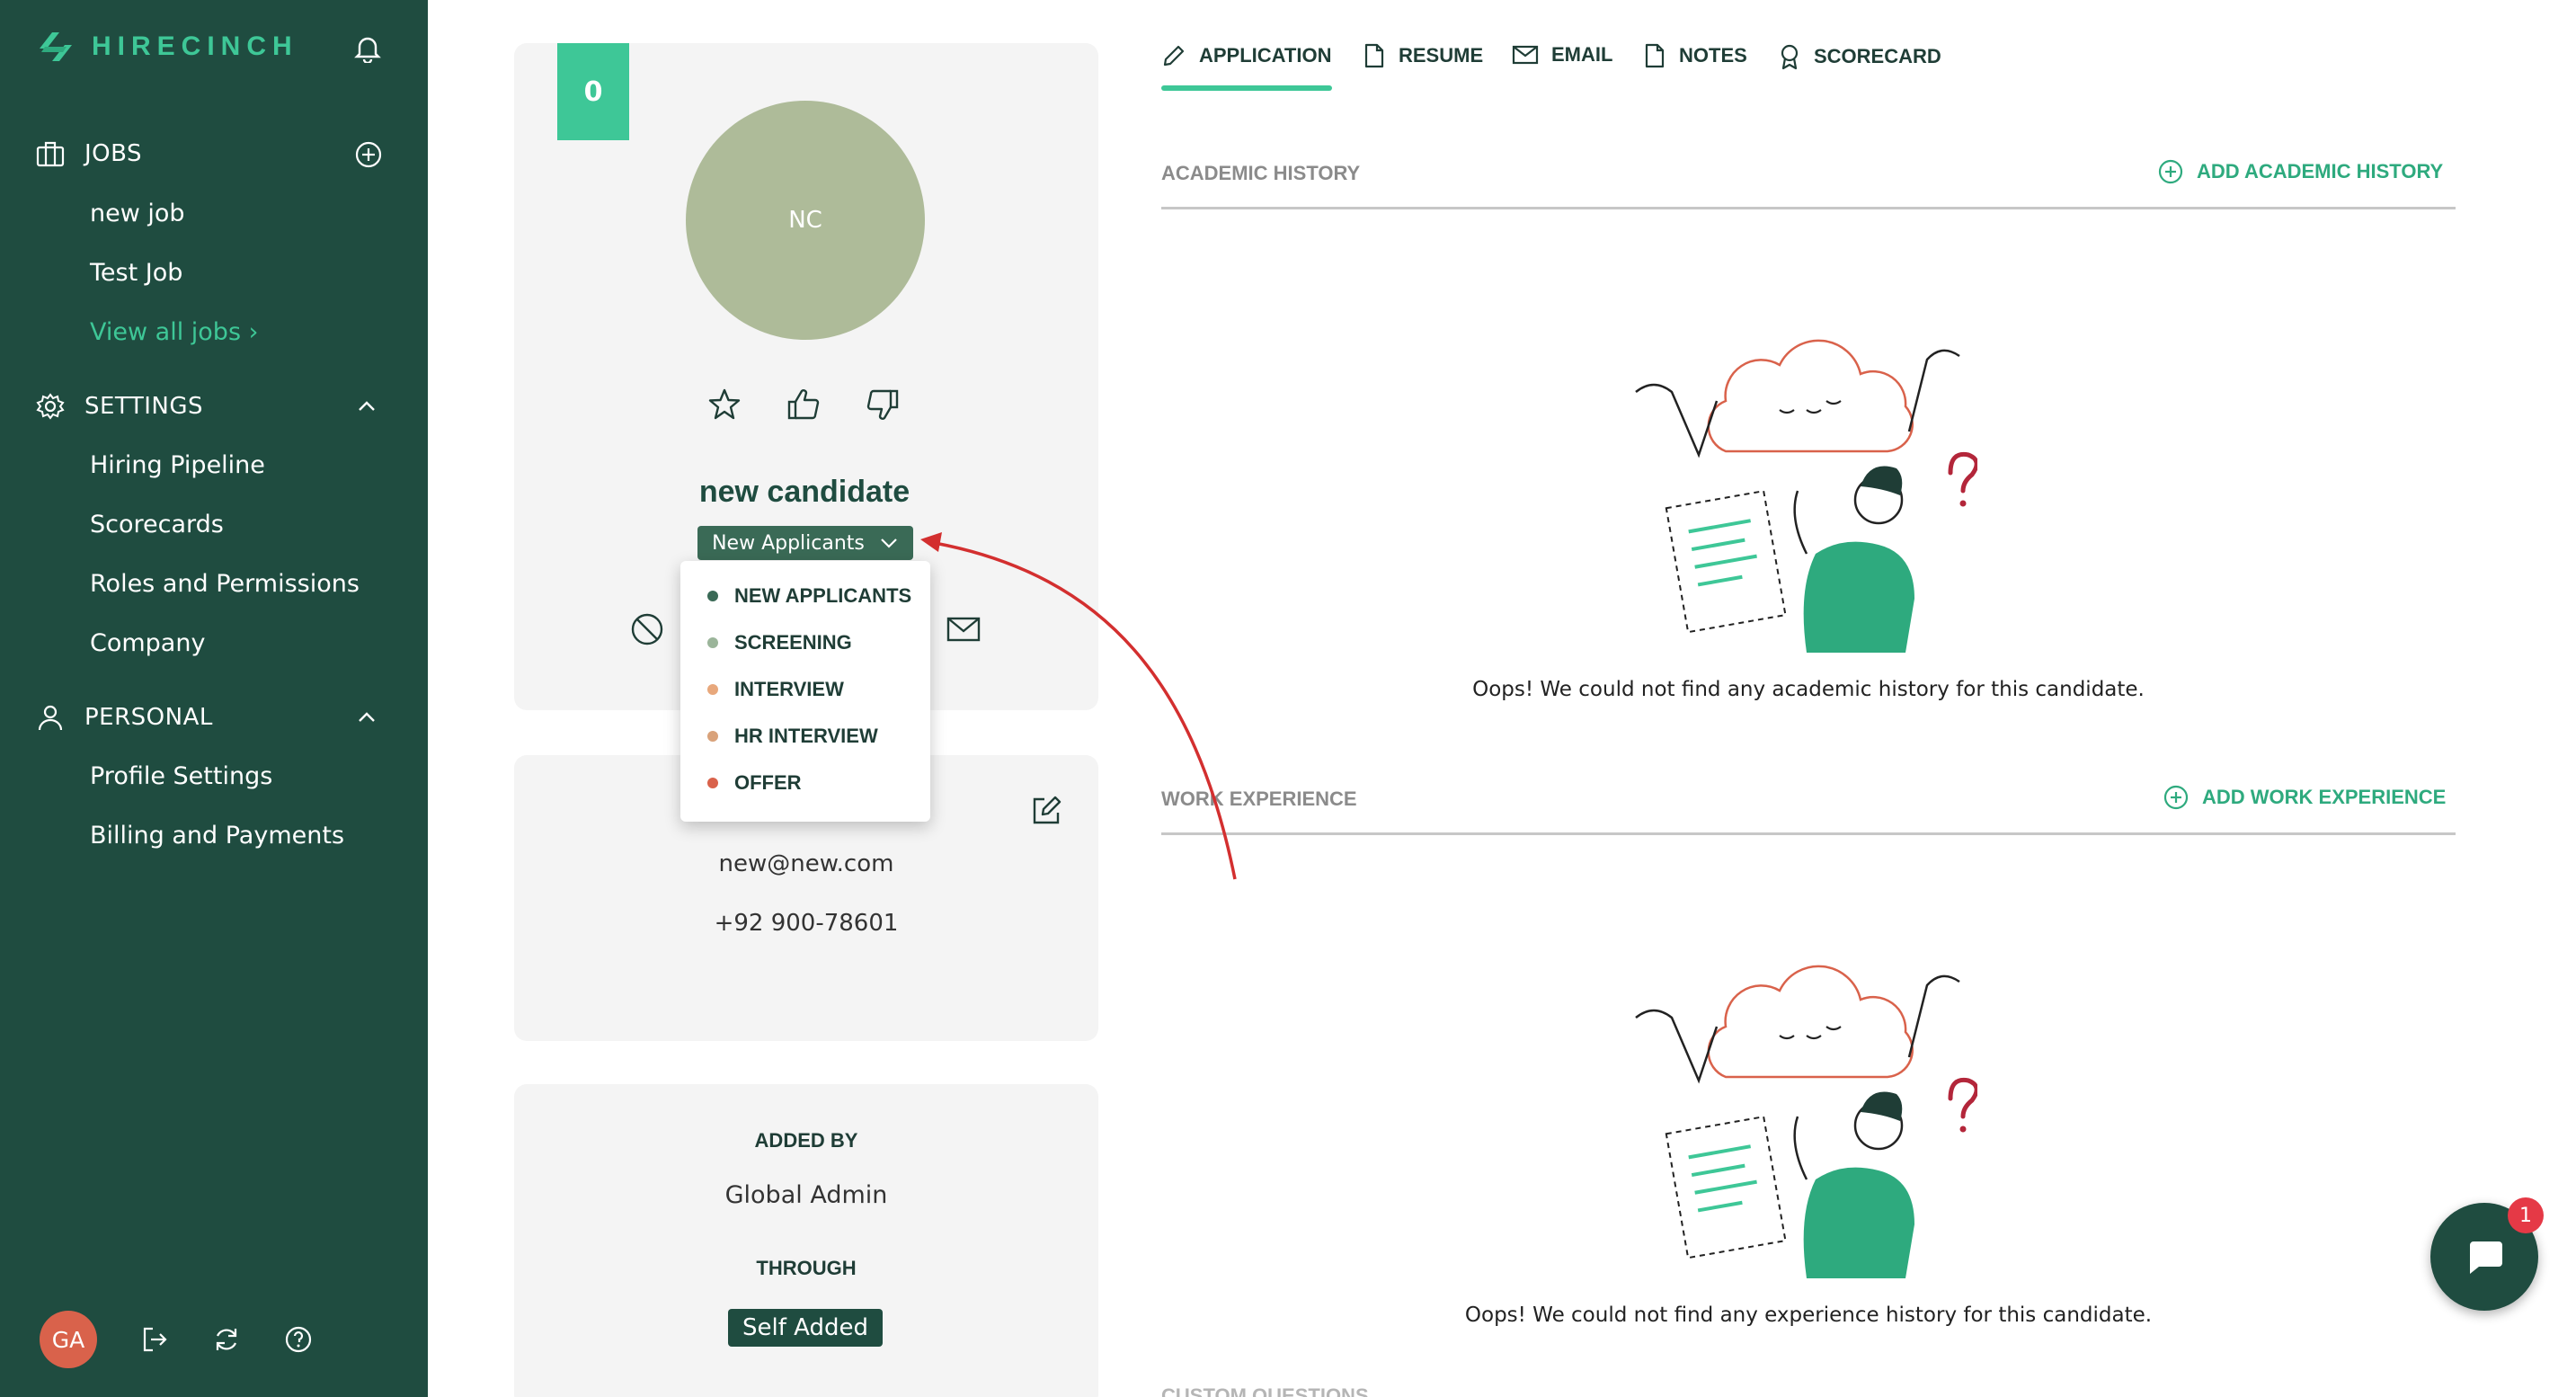 This screenshot has width=2576, height=1397. Describe the element at coordinates (724, 405) in the screenshot. I see `star-icon` at that location.